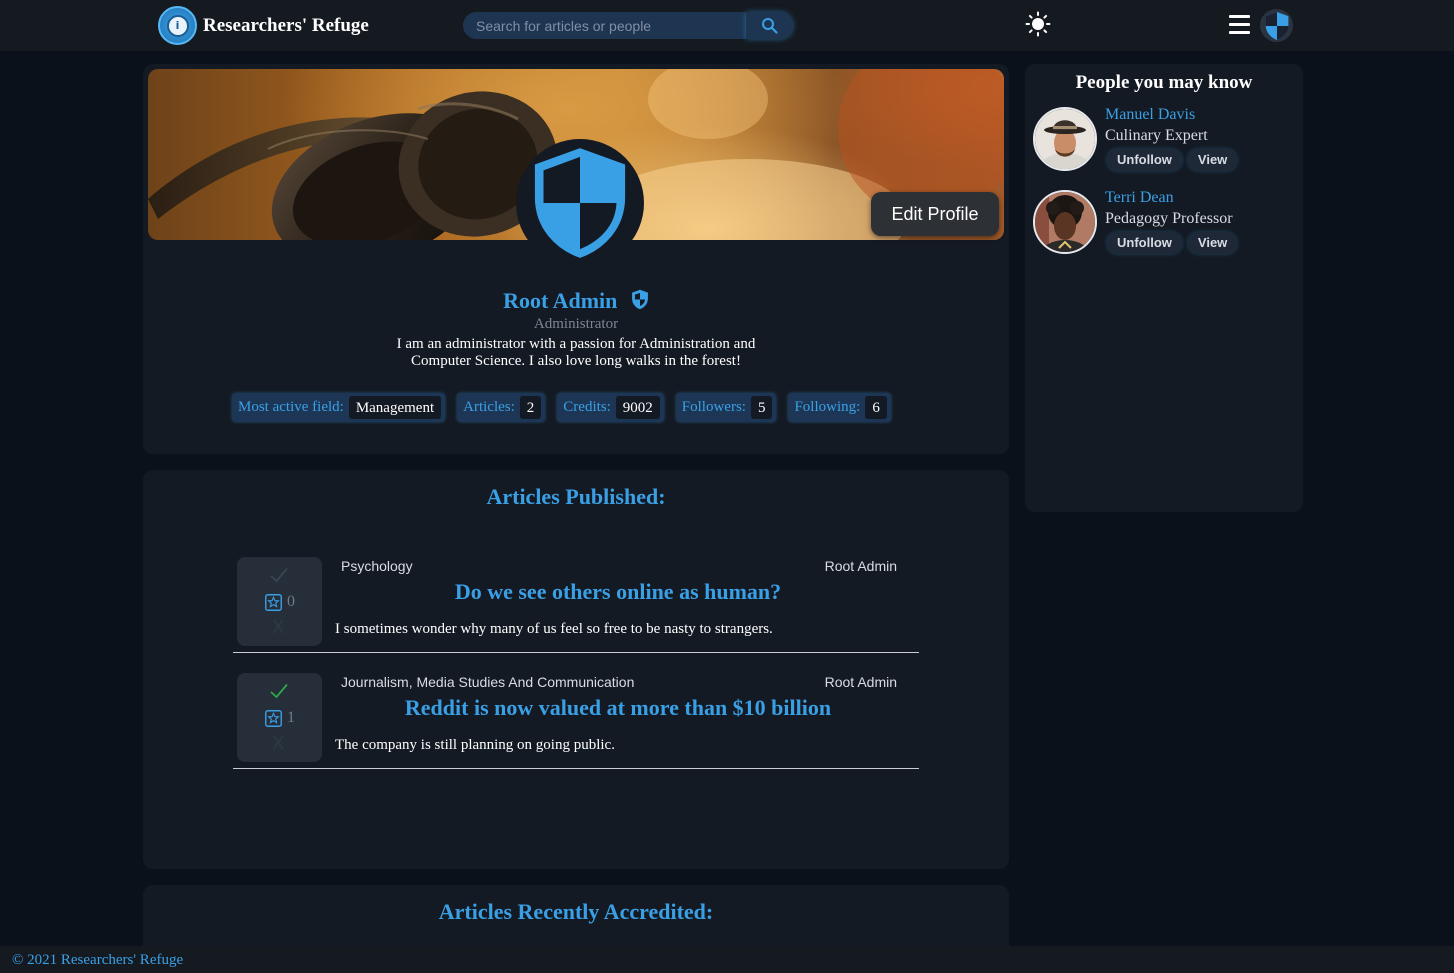  I want to click on article-score: 1, so click(280, 718).